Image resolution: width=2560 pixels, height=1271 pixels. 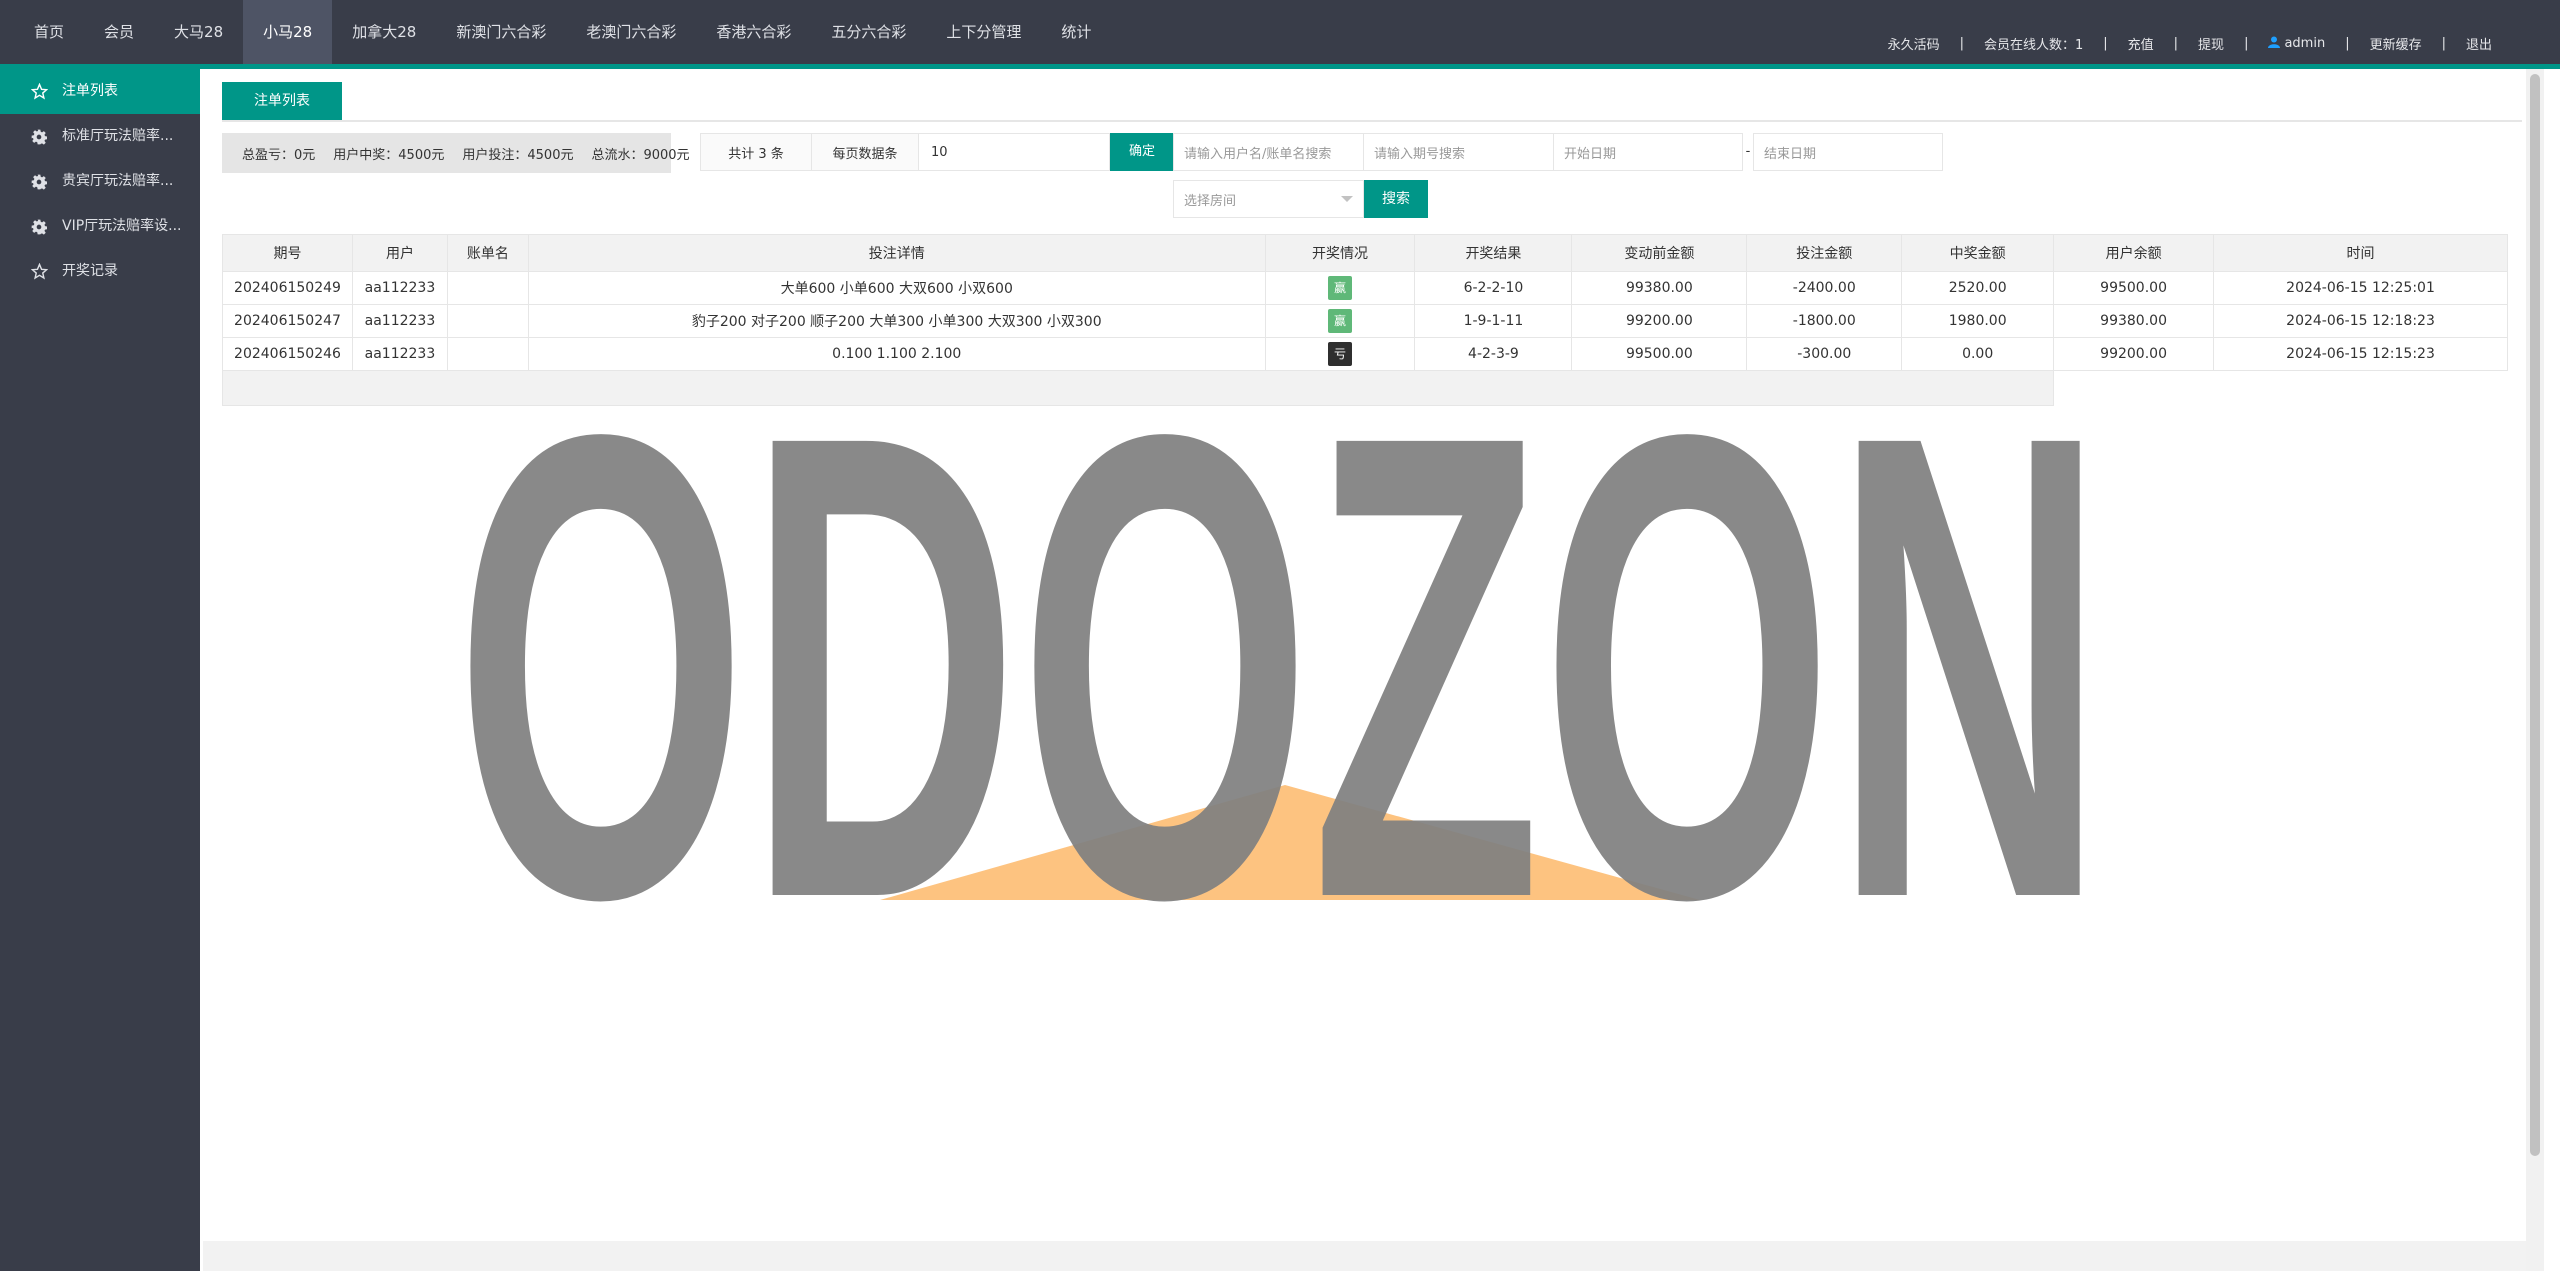 I want to click on cell-win: 1980.00, so click(x=1978, y=321).